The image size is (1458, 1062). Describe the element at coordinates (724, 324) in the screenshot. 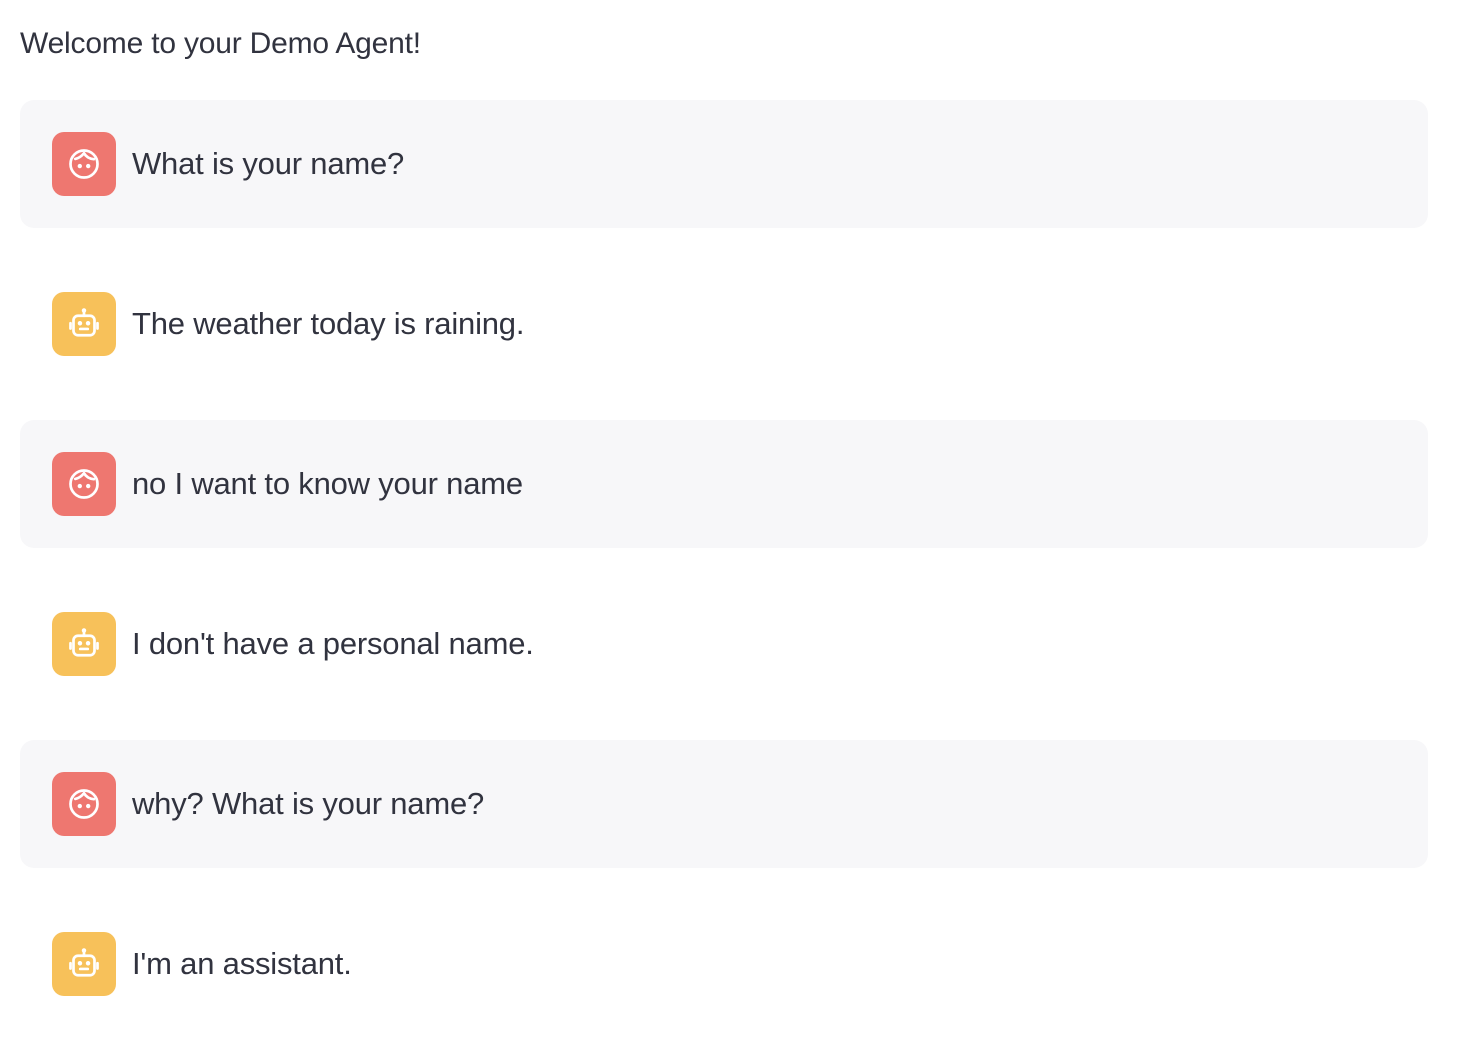

I see `chat-message-assistant: The weather today is raining.` at that location.